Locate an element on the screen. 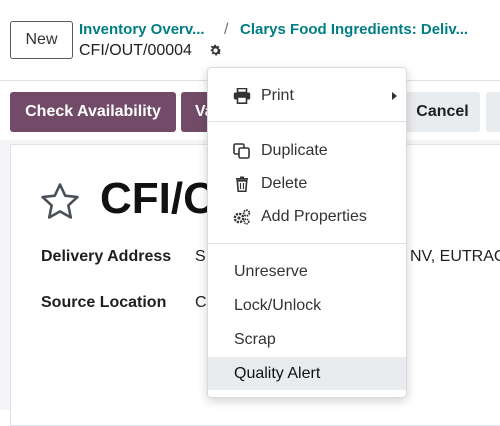 This screenshot has height=426, width=500. source-location-value: C is located at coordinates (201, 303).